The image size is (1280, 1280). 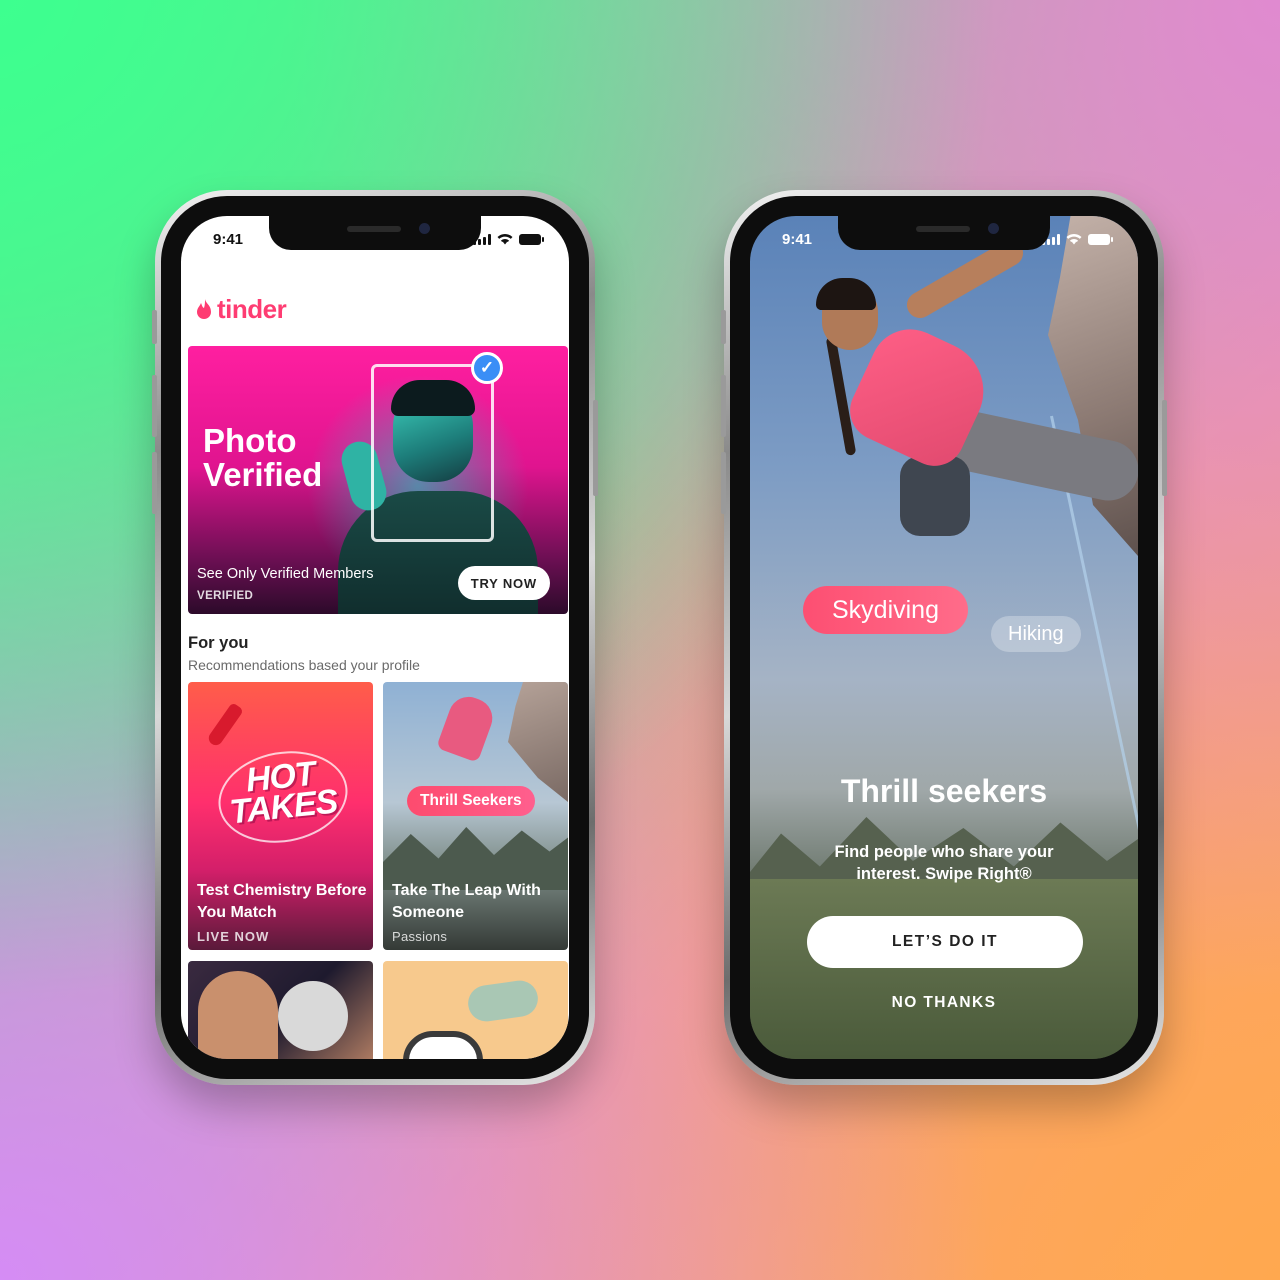 I want to click on hot-takes-line2: TAKES, so click(x=283, y=807).